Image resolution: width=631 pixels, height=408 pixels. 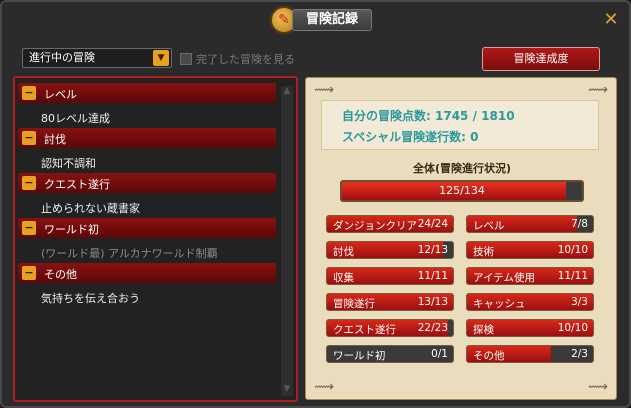 I want to click on points-label: 自分の冒険点数:, so click(x=386, y=116).